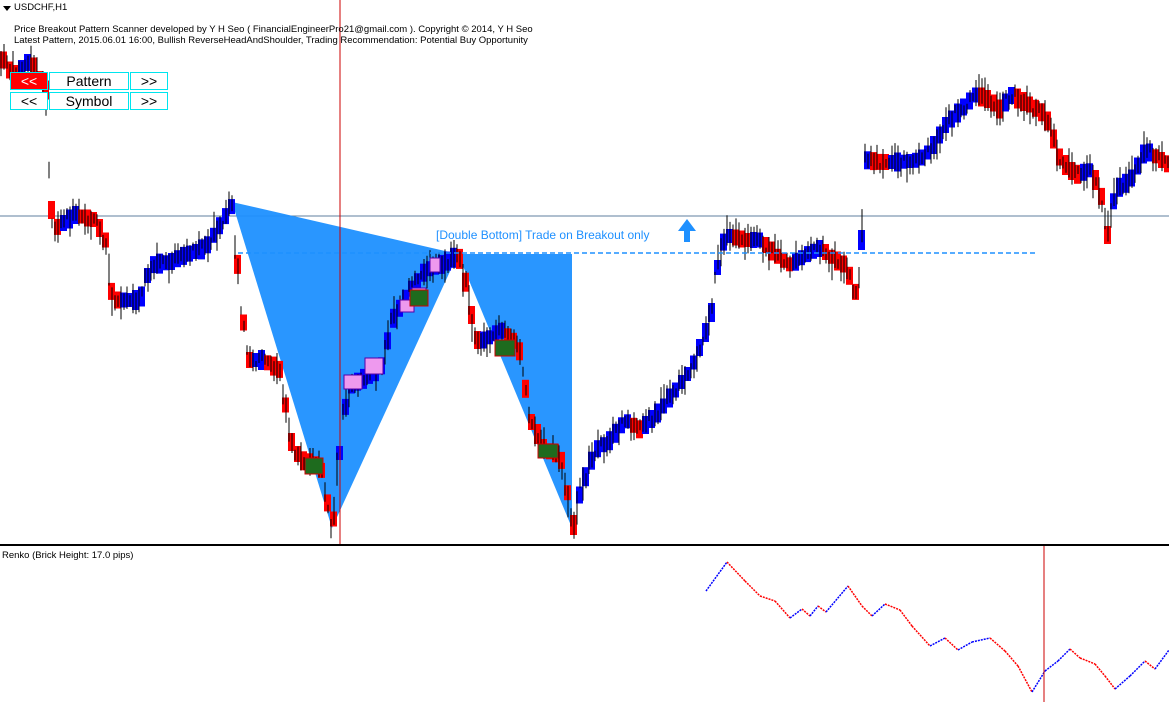  Describe the element at coordinates (29, 101) in the screenshot. I see `symbol-prev-button: <<` at that location.